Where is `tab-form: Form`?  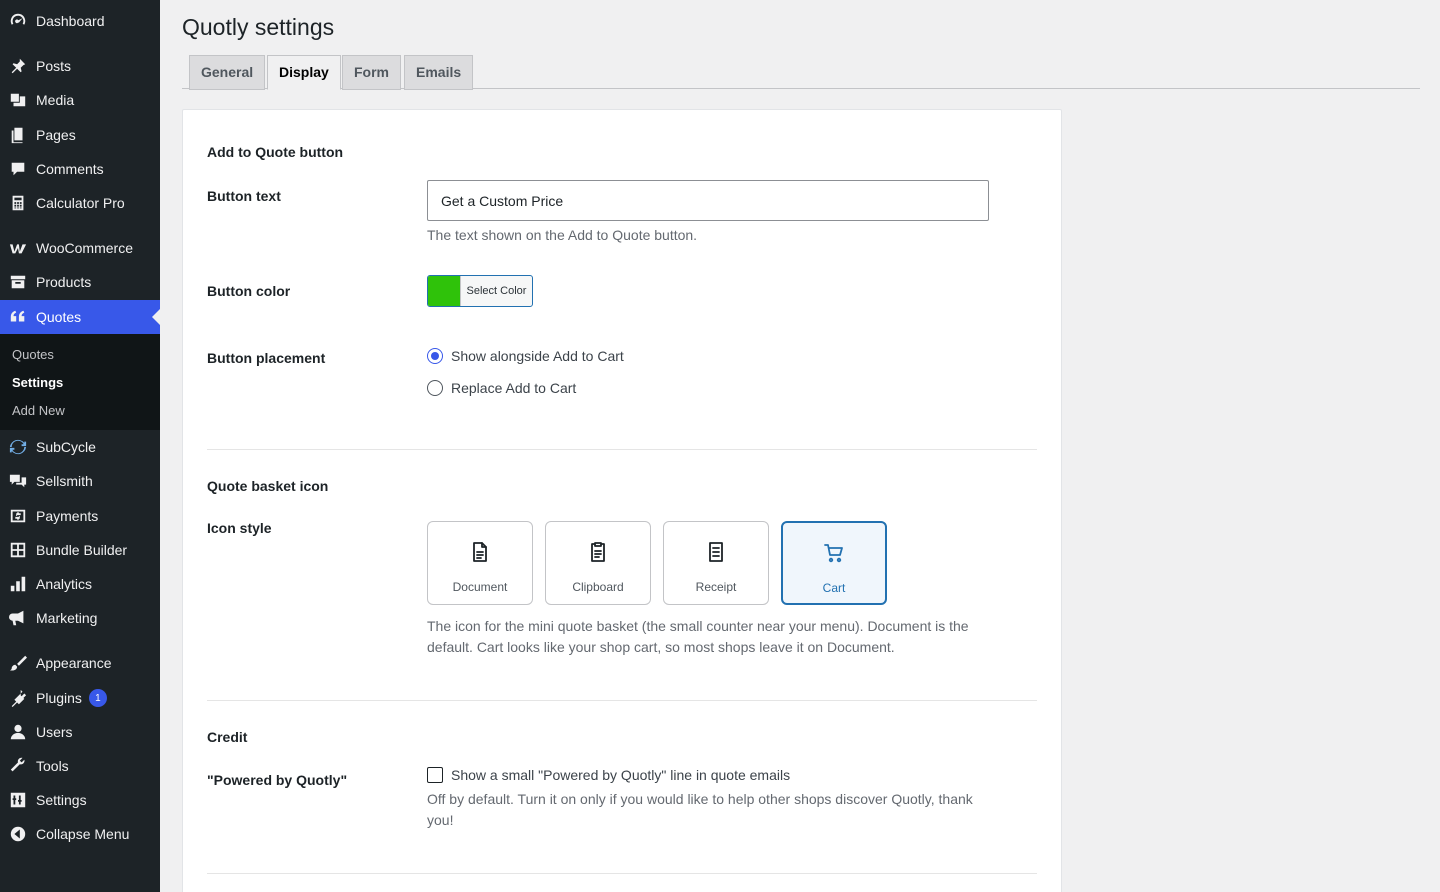
tab-form: Form is located at coordinates (371, 72).